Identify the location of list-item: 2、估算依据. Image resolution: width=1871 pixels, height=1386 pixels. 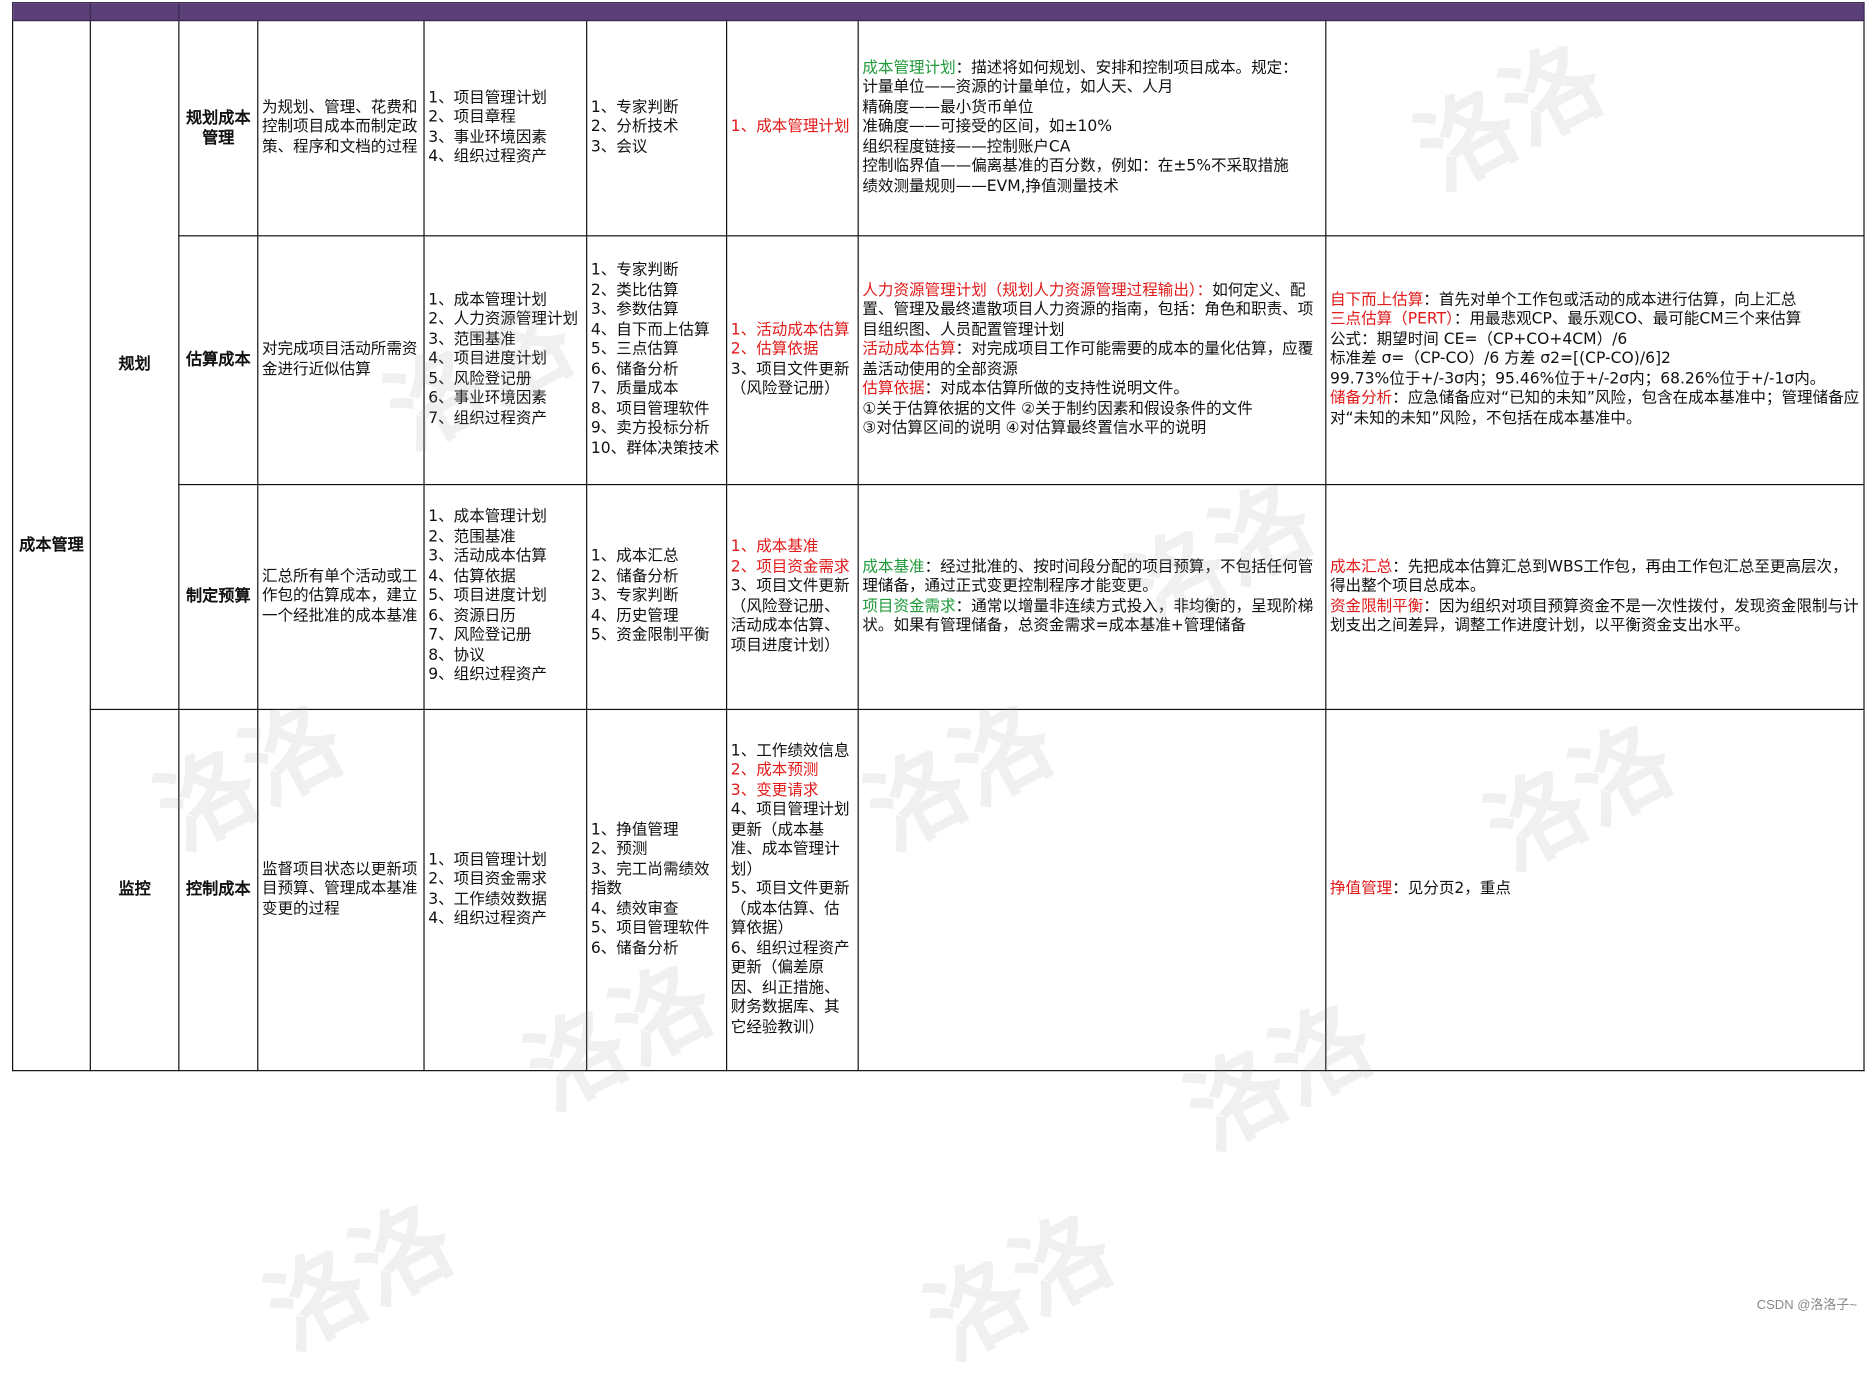
(774, 349).